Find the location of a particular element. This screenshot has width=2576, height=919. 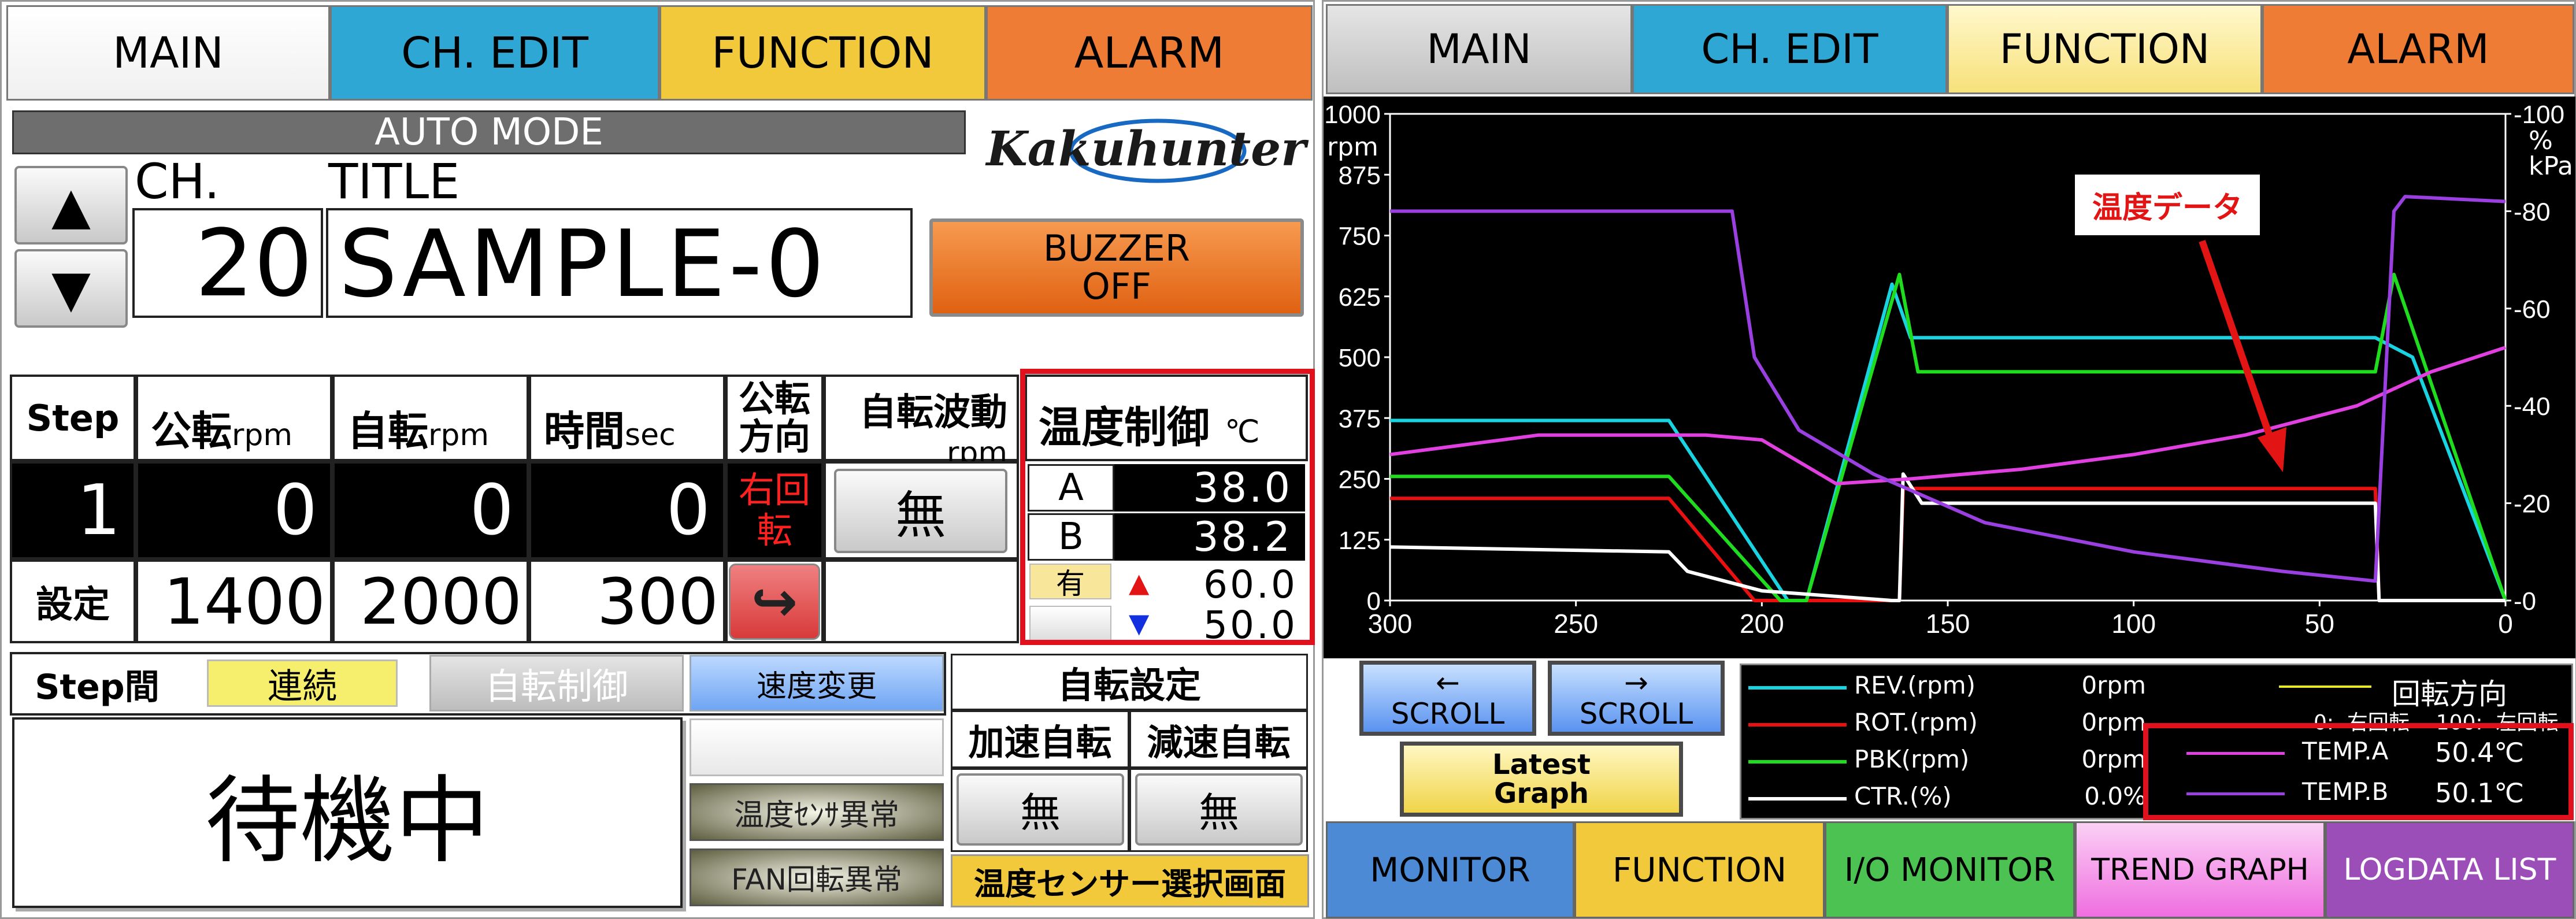

header-rev: 公転rpm is located at coordinates (234, 418).